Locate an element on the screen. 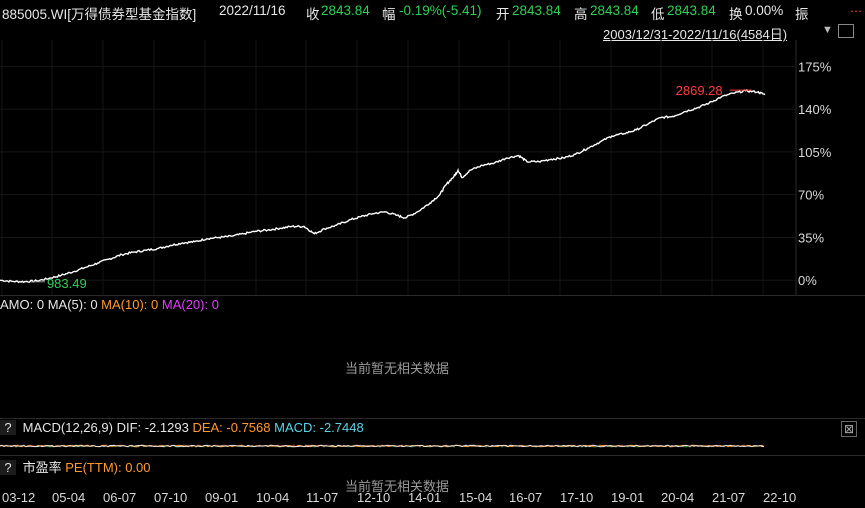 This screenshot has width=865, height=508. y-tick-label: 175% is located at coordinates (815, 66).